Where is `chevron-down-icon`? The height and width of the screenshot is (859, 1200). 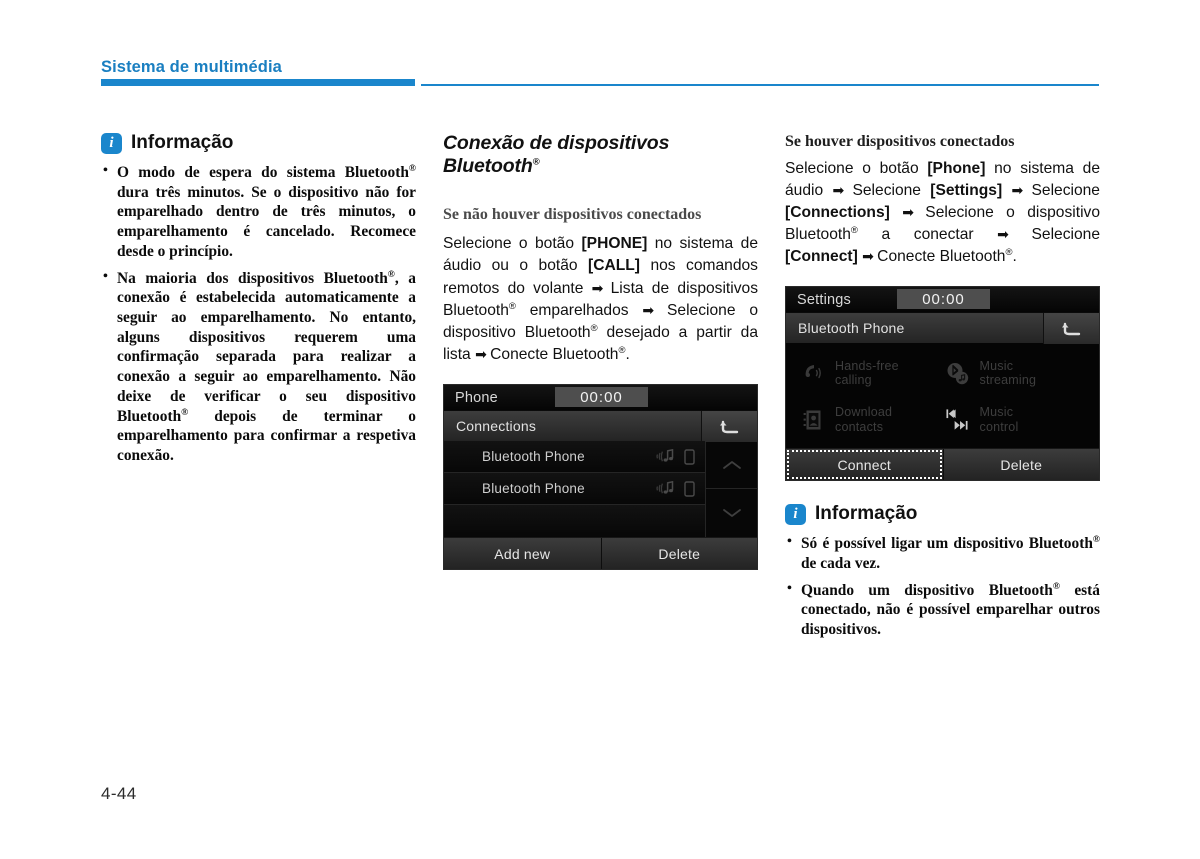 chevron-down-icon is located at coordinates (731, 513).